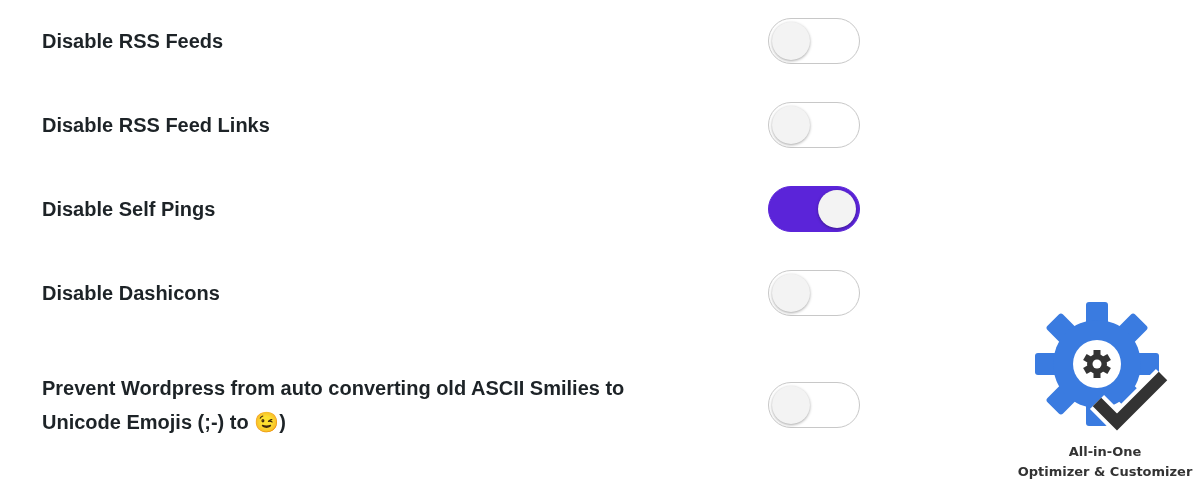 The height and width of the screenshot is (490, 1200). I want to click on setting-label: Disable Dashicons, so click(131, 293).